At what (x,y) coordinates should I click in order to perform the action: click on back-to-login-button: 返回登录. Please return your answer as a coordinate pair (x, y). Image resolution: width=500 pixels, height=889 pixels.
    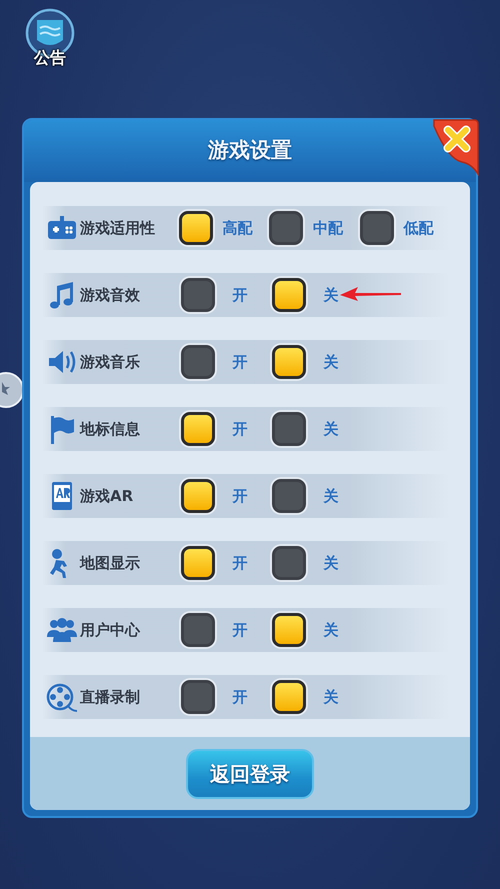
    Looking at the image, I should click on (250, 773).